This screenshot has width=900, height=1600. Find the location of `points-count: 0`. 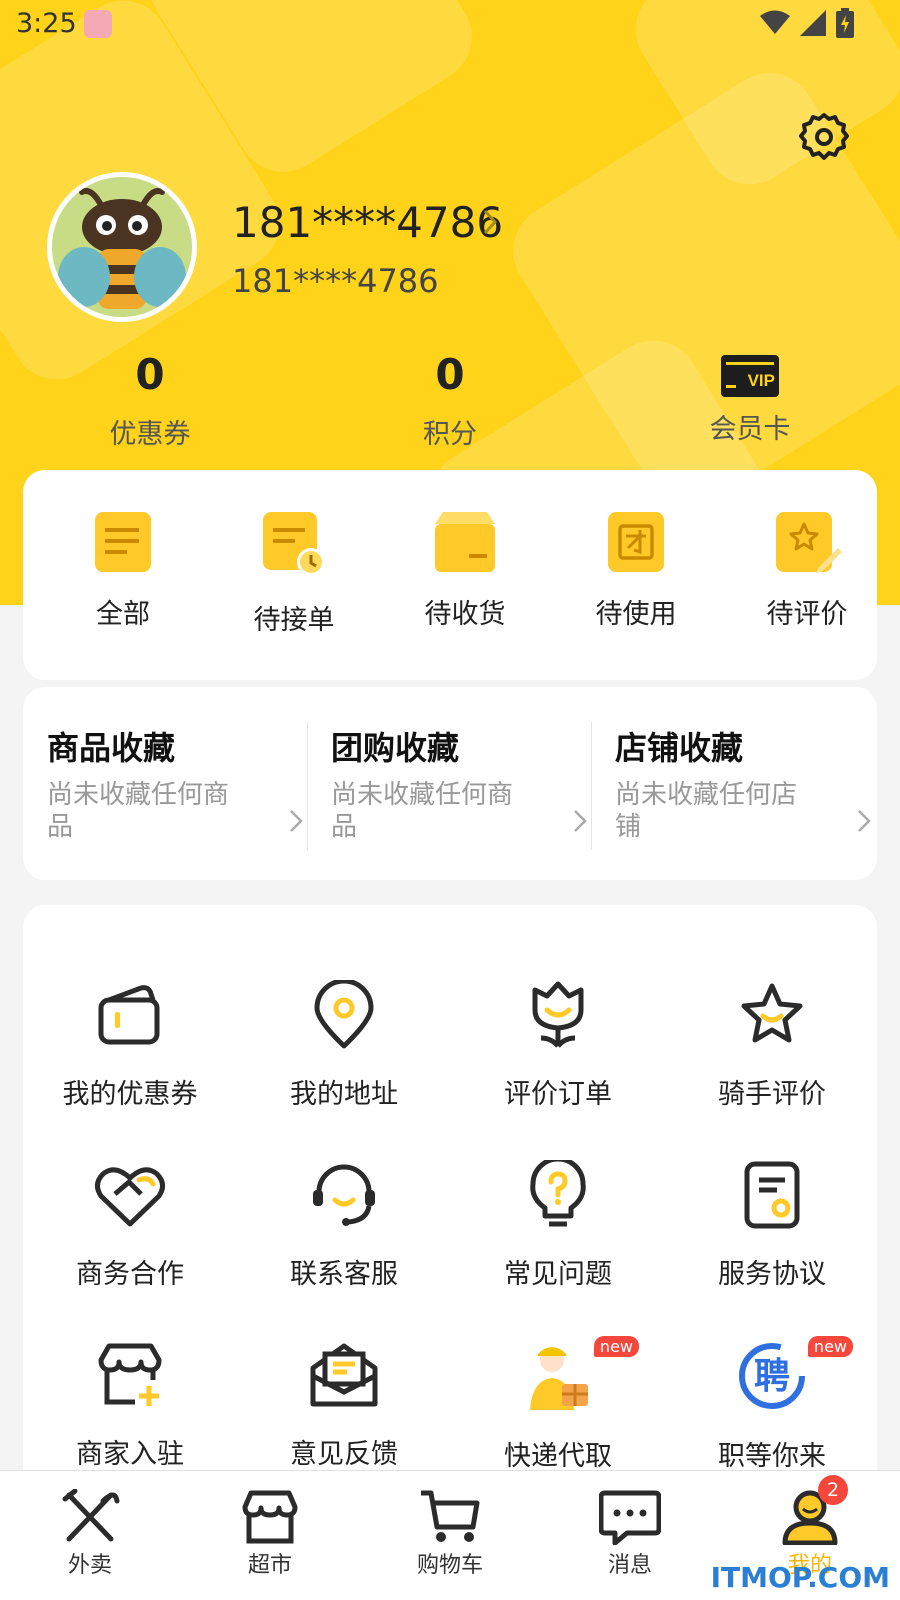

points-count: 0 is located at coordinates (450, 374).